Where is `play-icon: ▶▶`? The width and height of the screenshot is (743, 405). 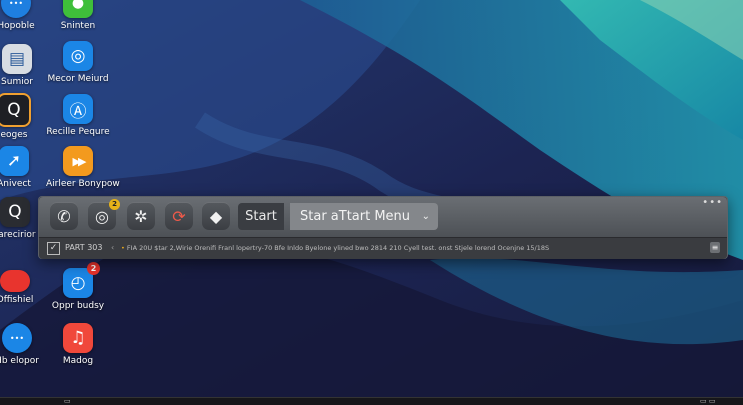 play-icon: ▶▶ is located at coordinates (78, 161).